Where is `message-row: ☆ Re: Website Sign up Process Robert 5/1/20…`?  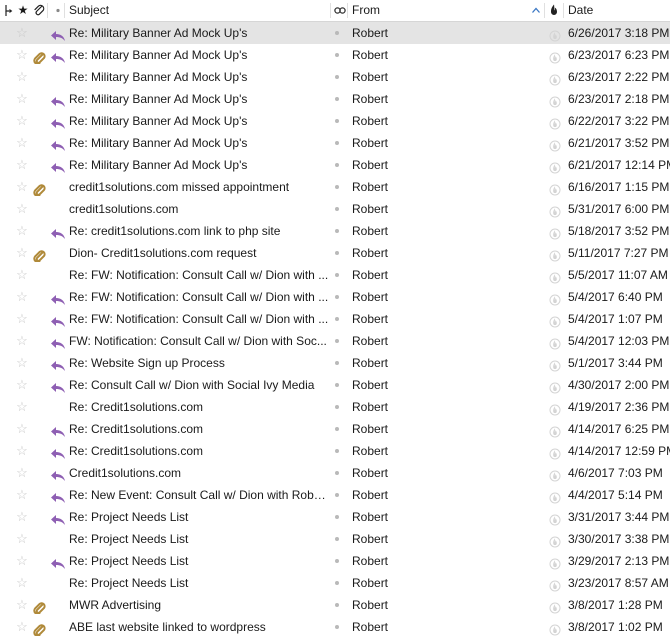
message-row: ☆ Re: Website Sign up Process Robert 5/1/20… is located at coordinates (335, 363).